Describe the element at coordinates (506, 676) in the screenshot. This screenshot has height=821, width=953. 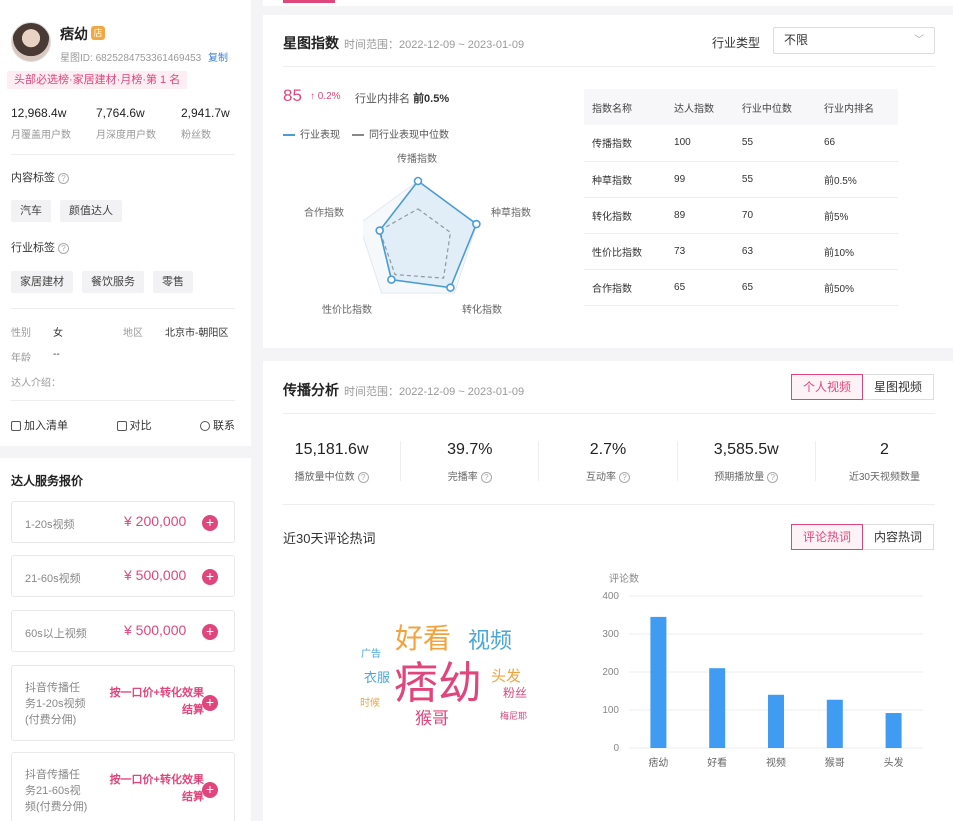
I see `word-cloud-word: 头发` at that location.